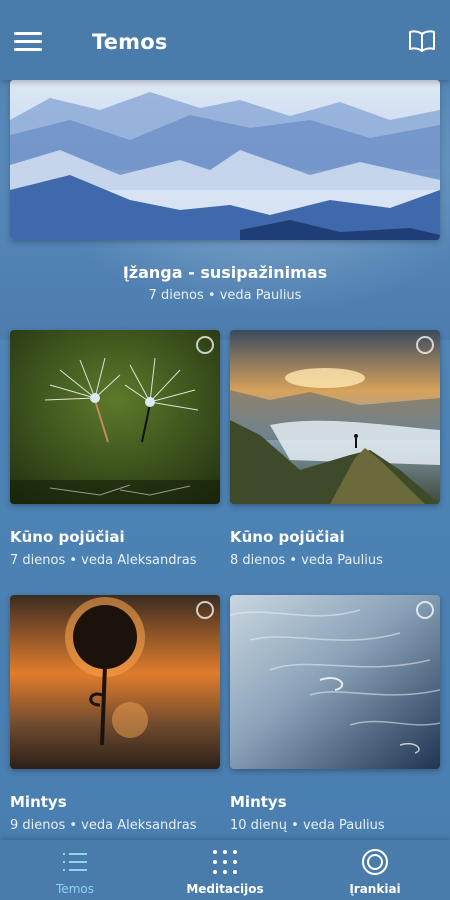 The width and height of the screenshot is (450, 900). I want to click on top-app-bar: Temos, so click(225, 40).